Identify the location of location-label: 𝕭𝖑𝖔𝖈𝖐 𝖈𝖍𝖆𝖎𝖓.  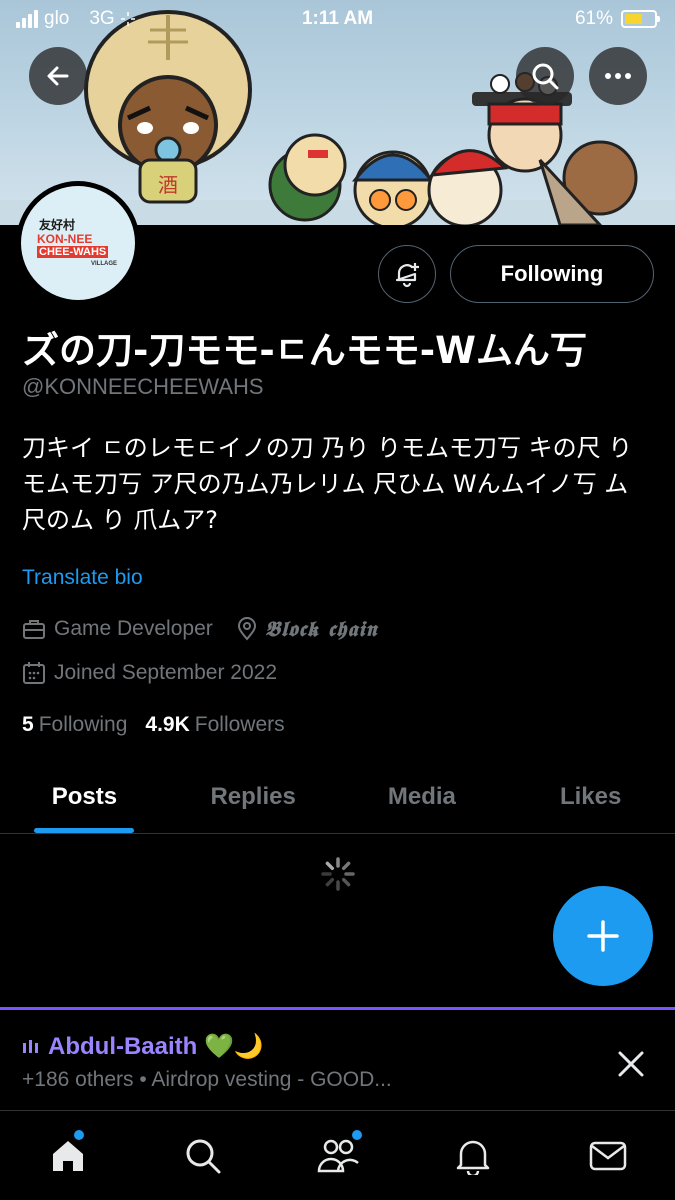
(321, 628).